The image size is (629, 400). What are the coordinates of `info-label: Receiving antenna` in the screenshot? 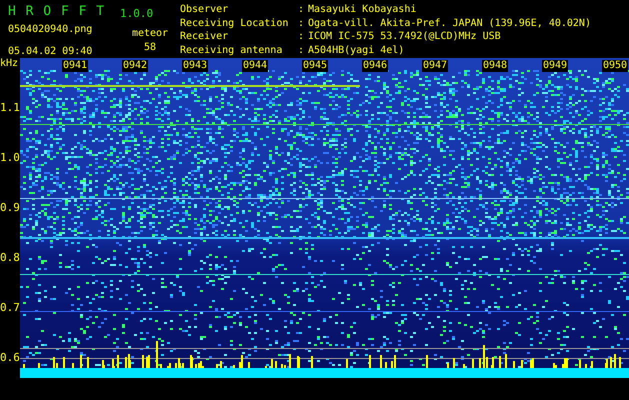 It's located at (232, 51).